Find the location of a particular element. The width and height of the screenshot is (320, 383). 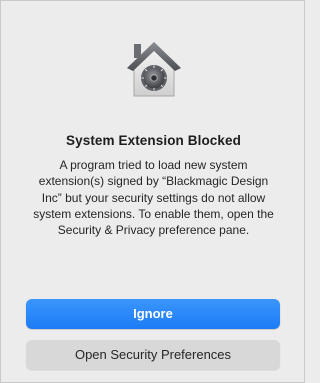

open-security-preferences-button: Open Security Preferences is located at coordinates (153, 355).